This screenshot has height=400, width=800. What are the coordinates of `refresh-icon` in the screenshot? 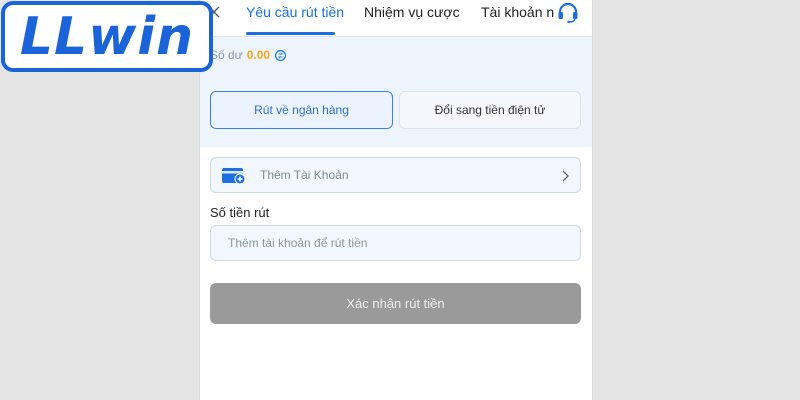 It's located at (280, 55).